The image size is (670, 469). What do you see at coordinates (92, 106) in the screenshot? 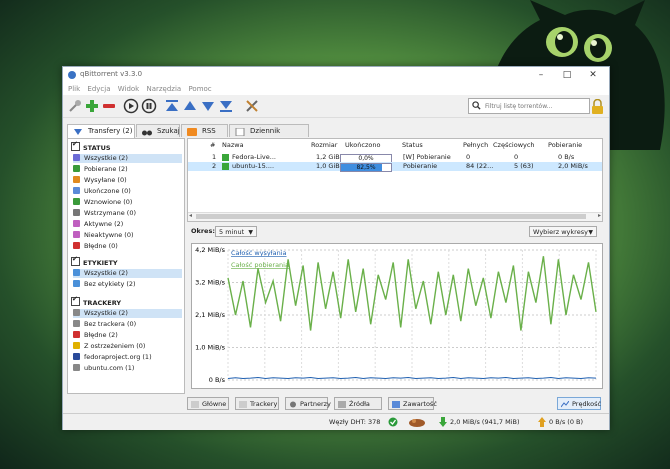
I see `add-torrent-icon` at bounding box center [92, 106].